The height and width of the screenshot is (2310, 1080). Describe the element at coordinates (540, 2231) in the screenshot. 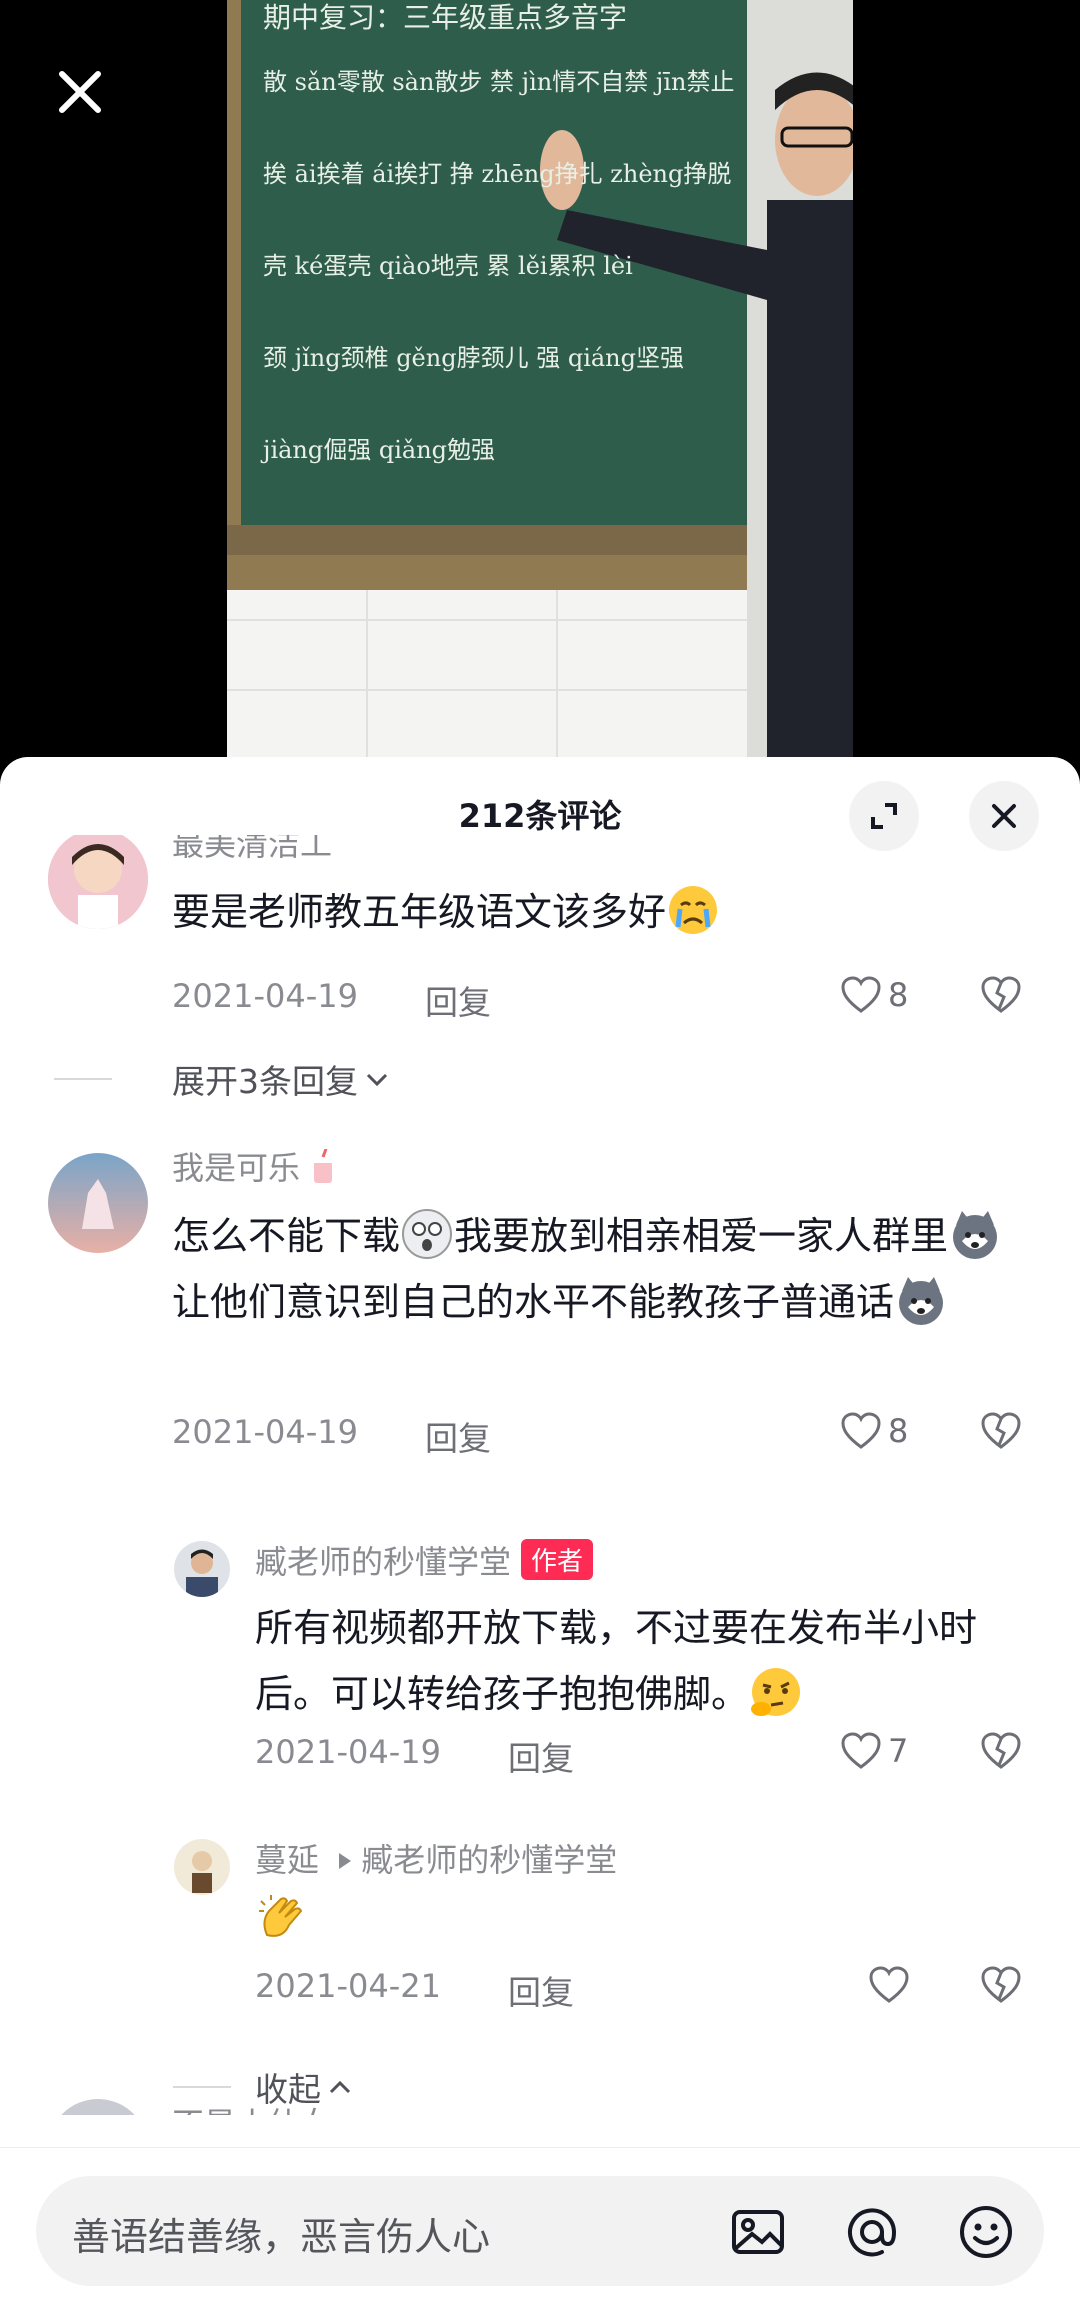

I see `comment-input: 善语结善缘，恶言伤人心` at that location.